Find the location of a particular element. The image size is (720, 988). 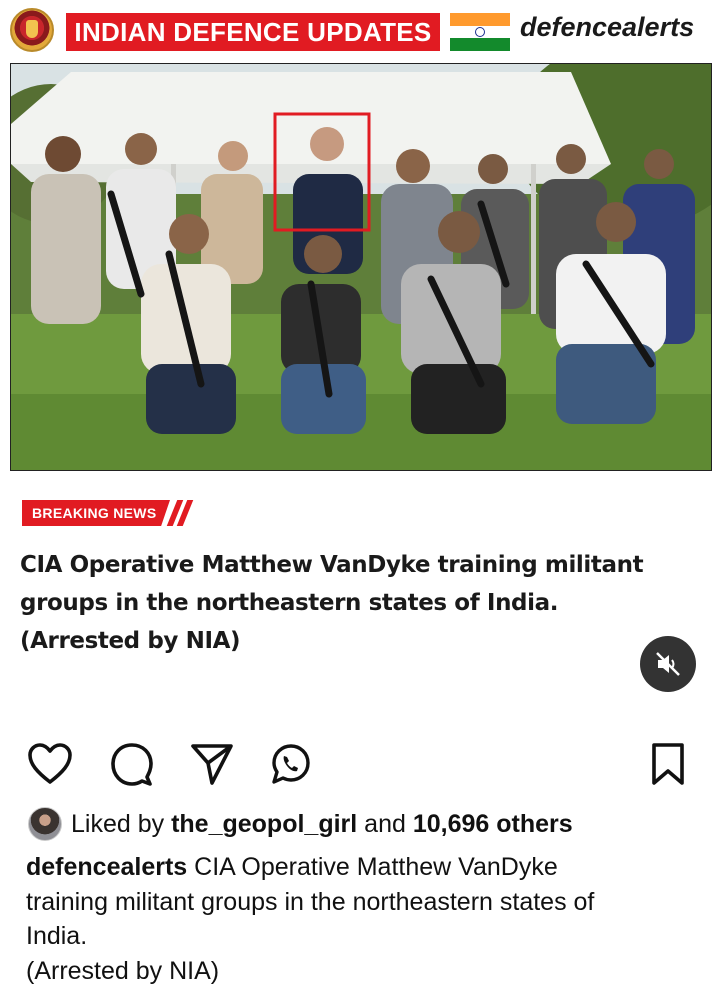

headline-line: (Arrested by NIA) is located at coordinates (130, 641).